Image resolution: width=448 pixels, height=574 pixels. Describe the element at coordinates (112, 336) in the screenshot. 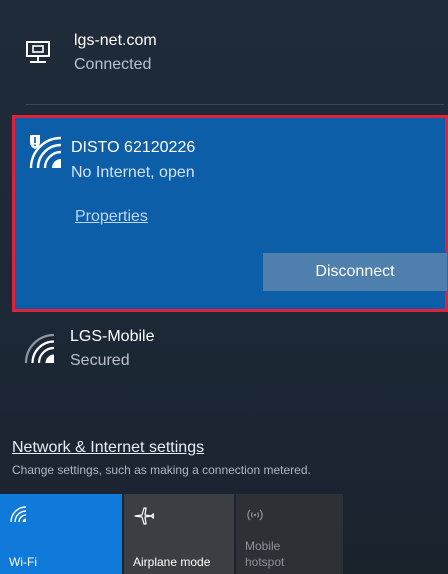

I see `network-name: LGS-Mobile` at that location.